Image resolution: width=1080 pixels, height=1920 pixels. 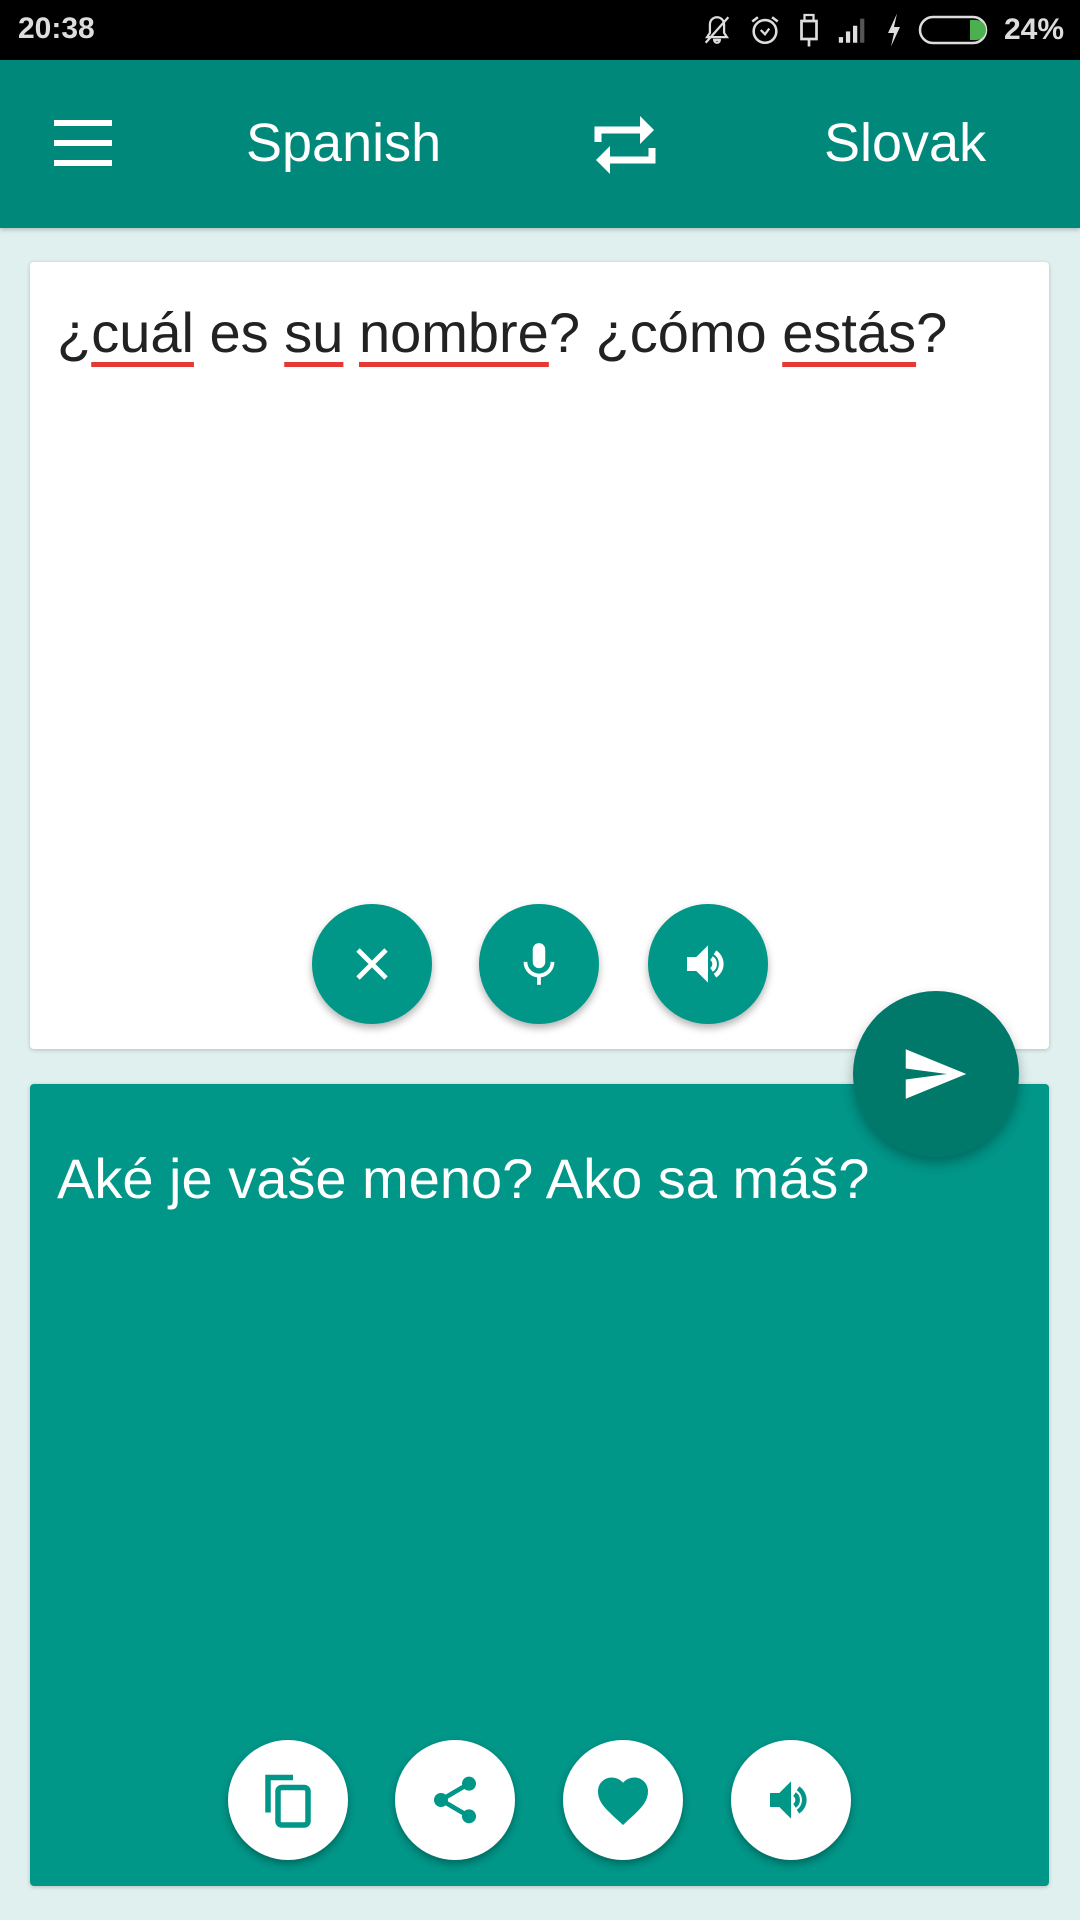 I want to click on battery-icon, so click(x=953, y=30).